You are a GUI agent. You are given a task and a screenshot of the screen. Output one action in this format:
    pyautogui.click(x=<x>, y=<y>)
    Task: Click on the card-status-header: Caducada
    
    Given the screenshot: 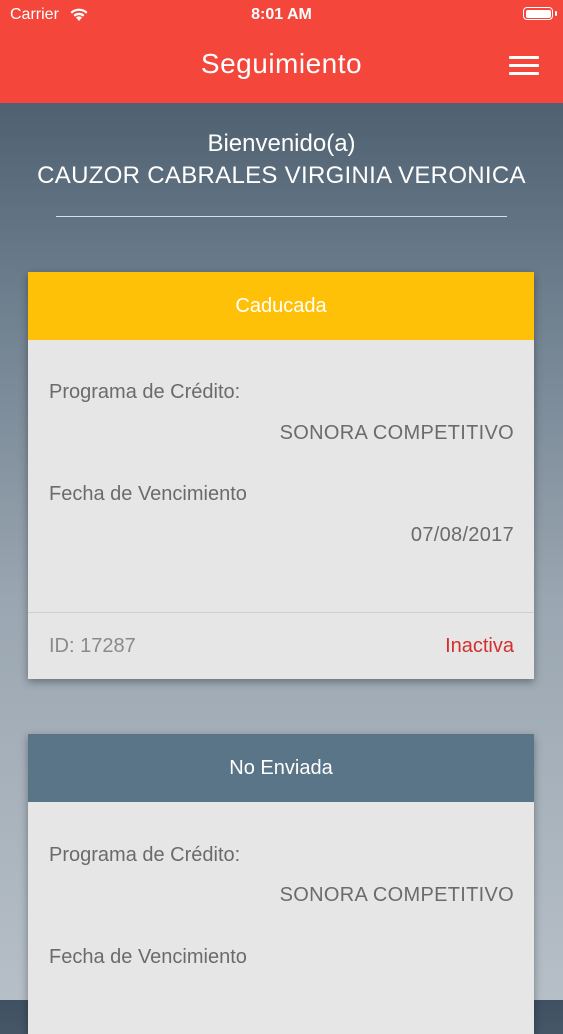 What is the action you would take?
    pyautogui.click(x=281, y=306)
    